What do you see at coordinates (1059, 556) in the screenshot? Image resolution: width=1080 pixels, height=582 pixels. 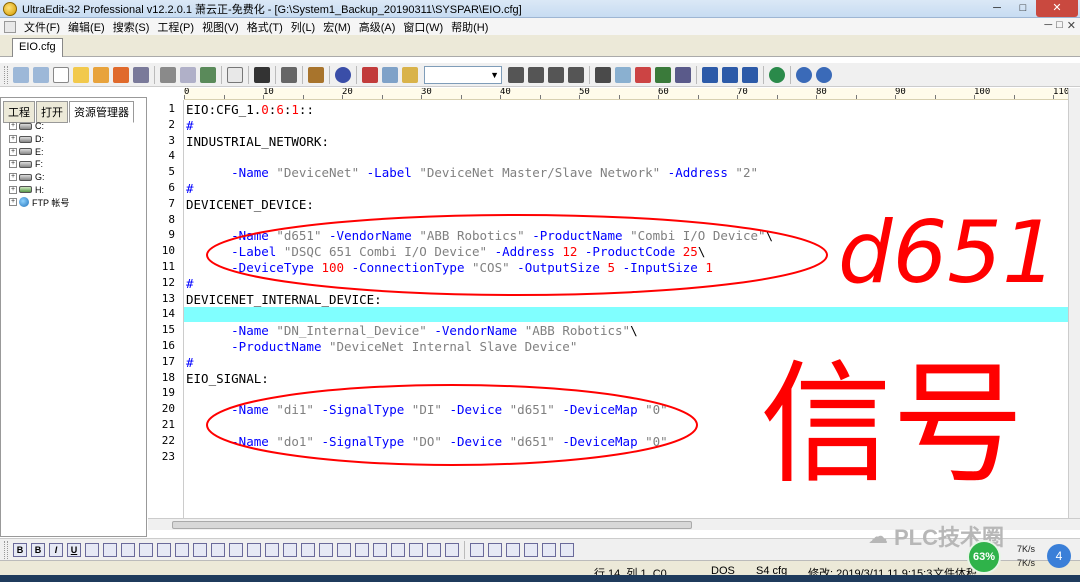 I see `notification-badge: 4` at bounding box center [1059, 556].